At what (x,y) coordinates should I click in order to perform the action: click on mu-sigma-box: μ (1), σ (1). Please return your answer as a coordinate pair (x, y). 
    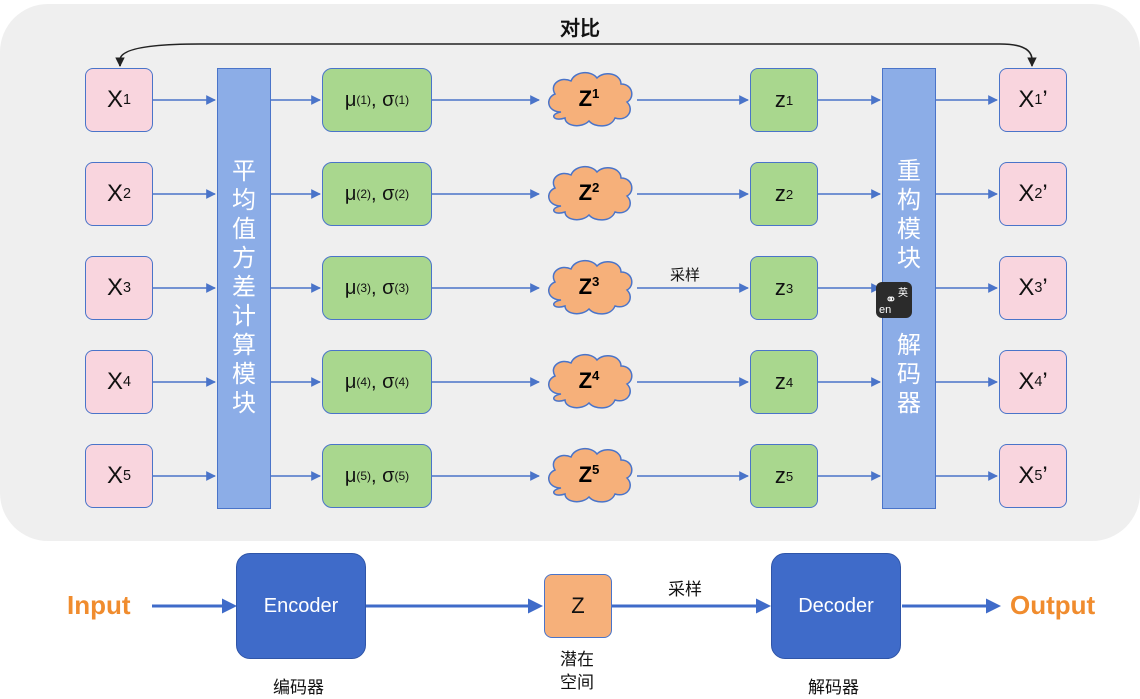
    Looking at the image, I should click on (377, 100).